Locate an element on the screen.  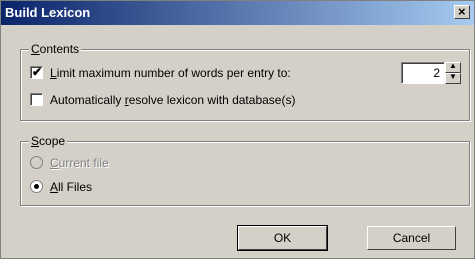
ok-button: OK is located at coordinates (282, 238).